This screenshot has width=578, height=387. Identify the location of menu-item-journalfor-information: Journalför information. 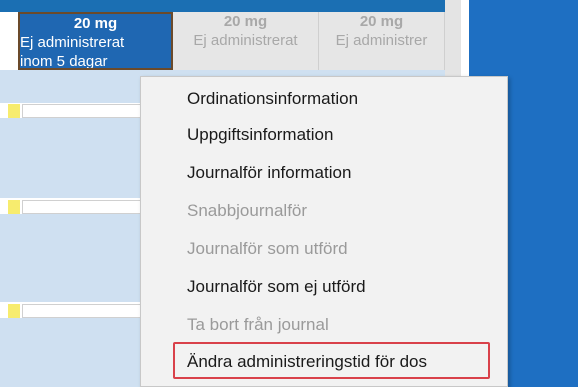
(269, 173).